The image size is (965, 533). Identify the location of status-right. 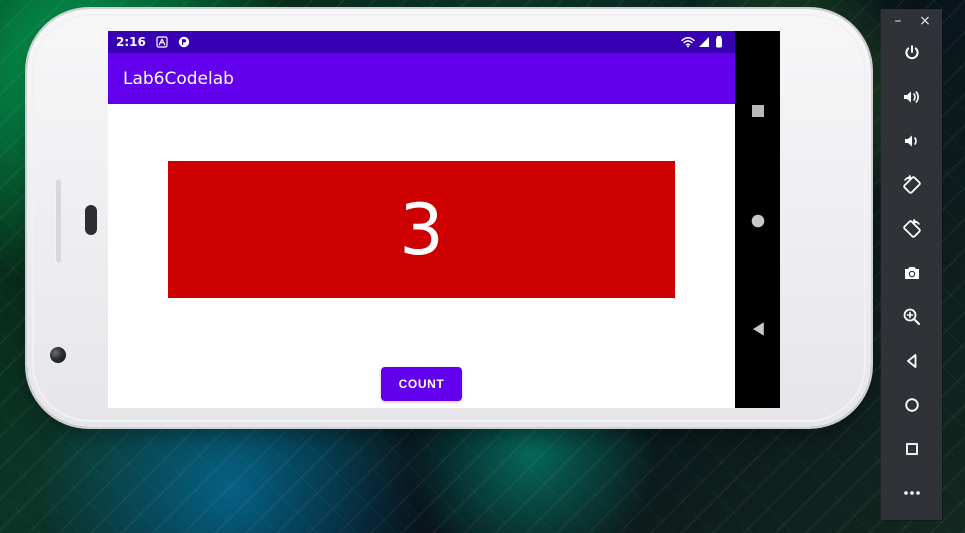
(704, 42).